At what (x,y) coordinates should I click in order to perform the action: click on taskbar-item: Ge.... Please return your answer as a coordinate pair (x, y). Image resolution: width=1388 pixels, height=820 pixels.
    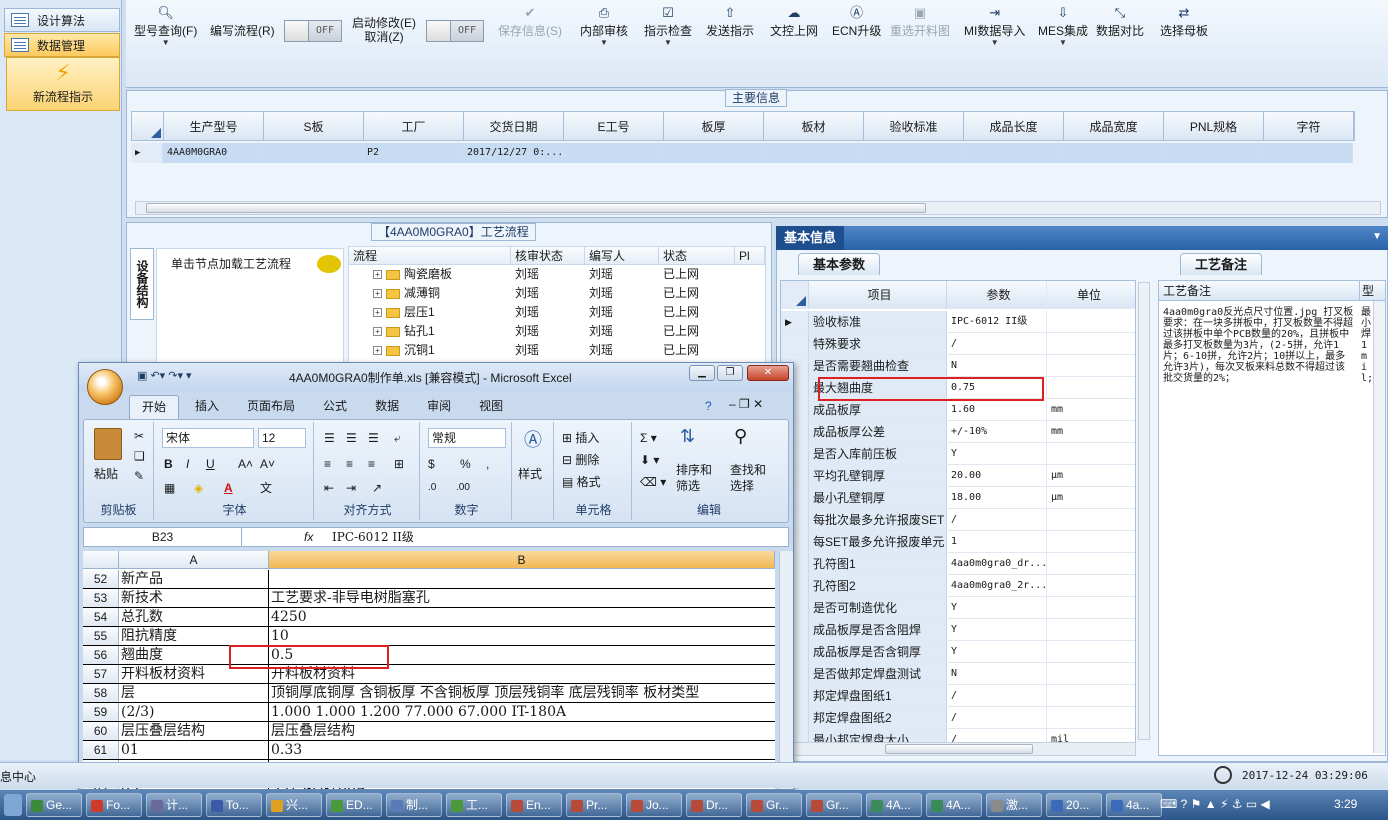
    Looking at the image, I should click on (54, 805).